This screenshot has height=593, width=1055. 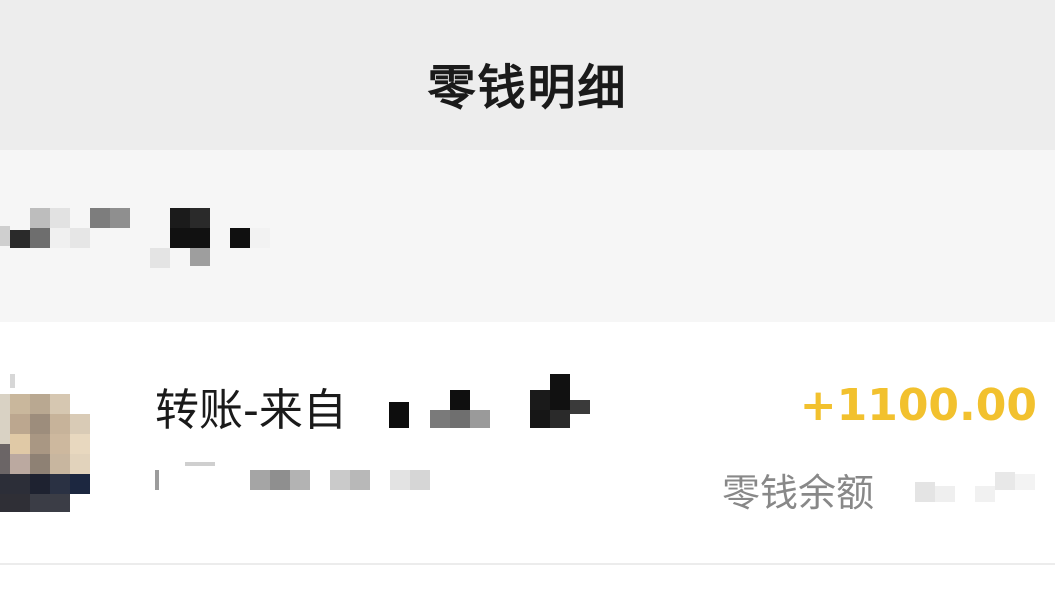 I want to click on balance-label: 零钱余额, so click(x=798, y=493).